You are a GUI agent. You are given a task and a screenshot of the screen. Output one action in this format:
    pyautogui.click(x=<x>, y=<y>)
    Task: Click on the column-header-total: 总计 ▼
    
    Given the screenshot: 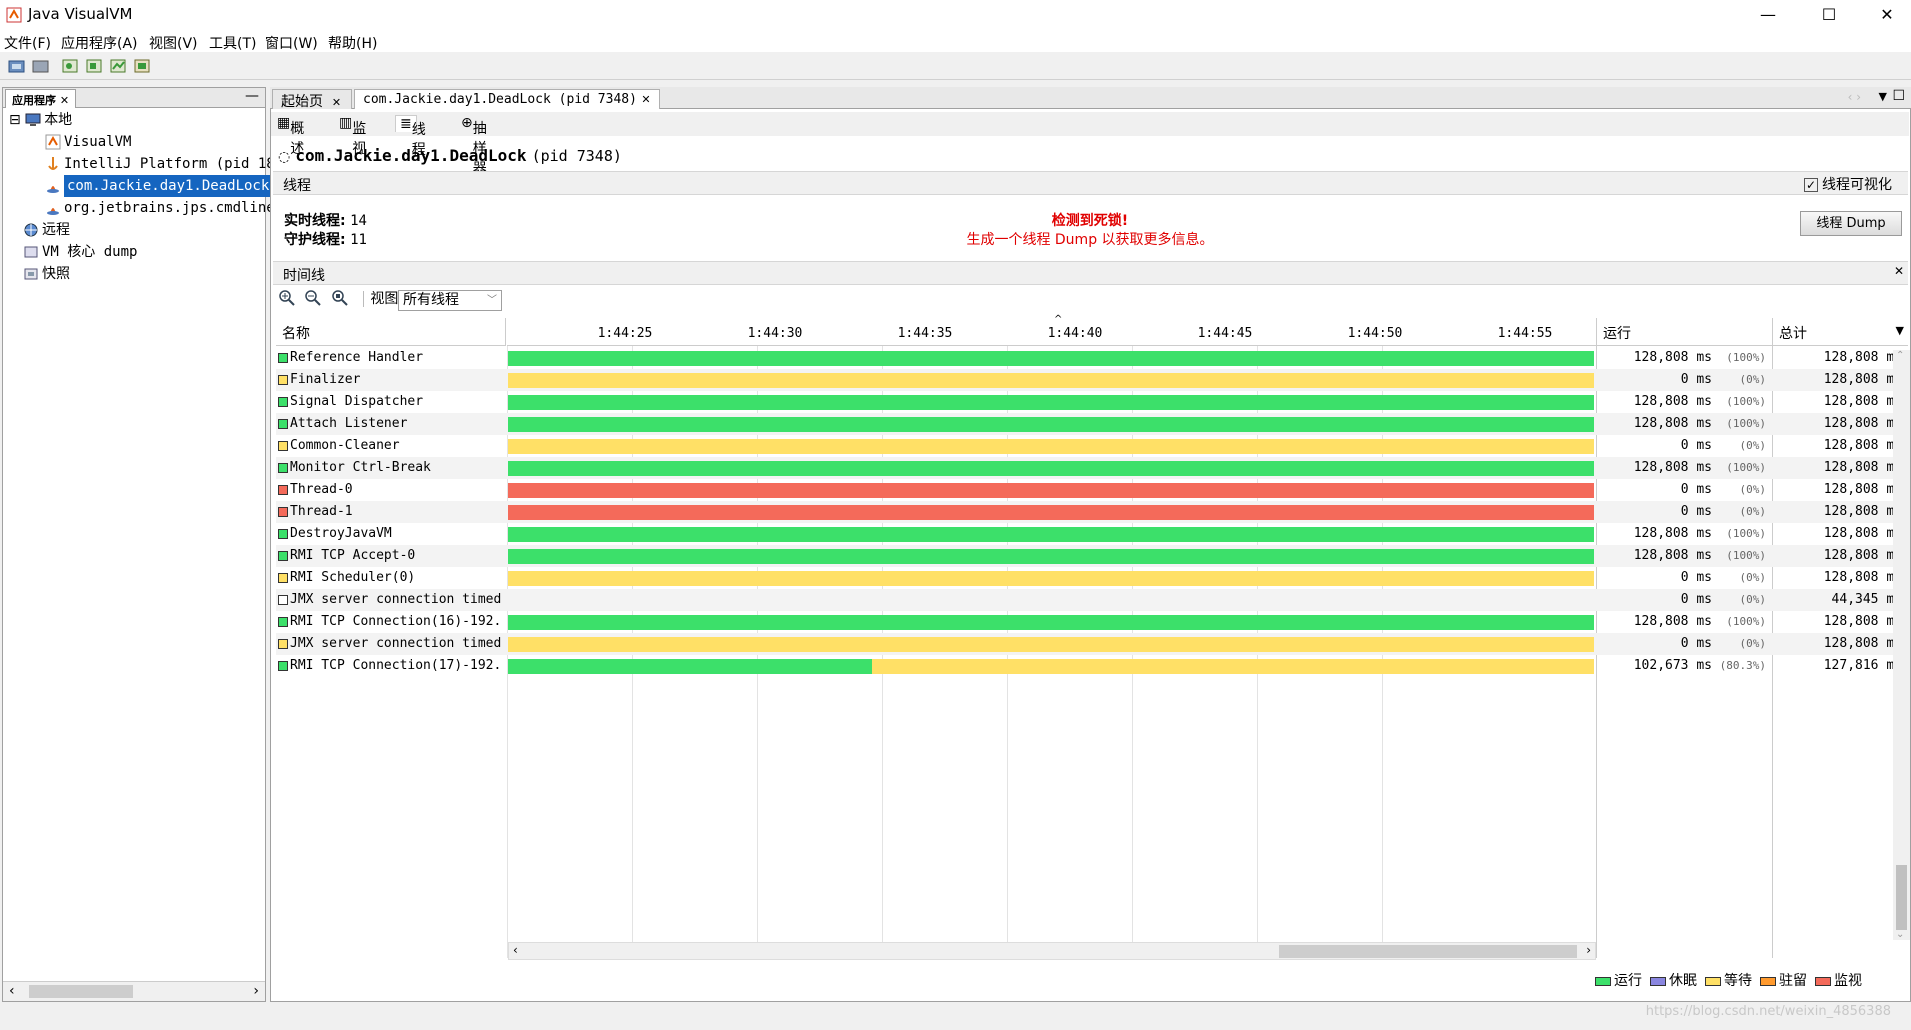 What is the action you would take?
    pyautogui.click(x=1840, y=332)
    